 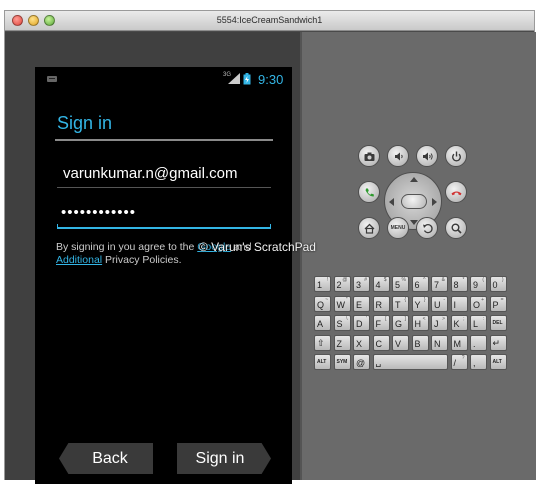 What do you see at coordinates (400, 342) in the screenshot?
I see `keyboard-key: V` at bounding box center [400, 342].